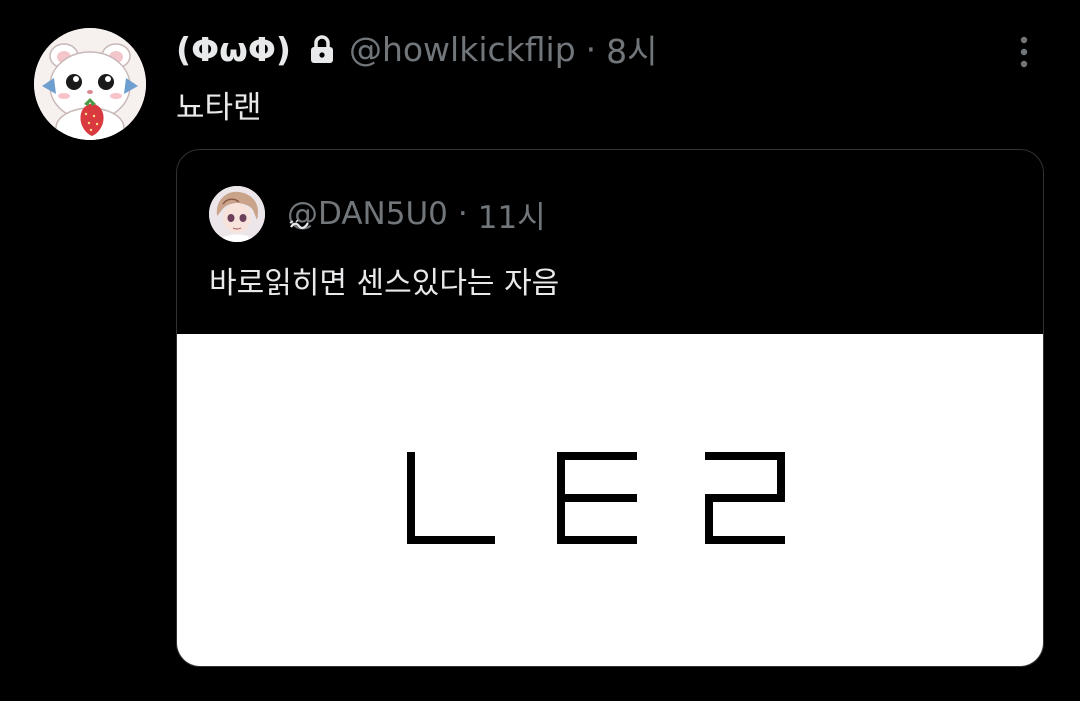  What do you see at coordinates (631, 49) in the screenshot?
I see `tweet-timestamp: 8시` at bounding box center [631, 49].